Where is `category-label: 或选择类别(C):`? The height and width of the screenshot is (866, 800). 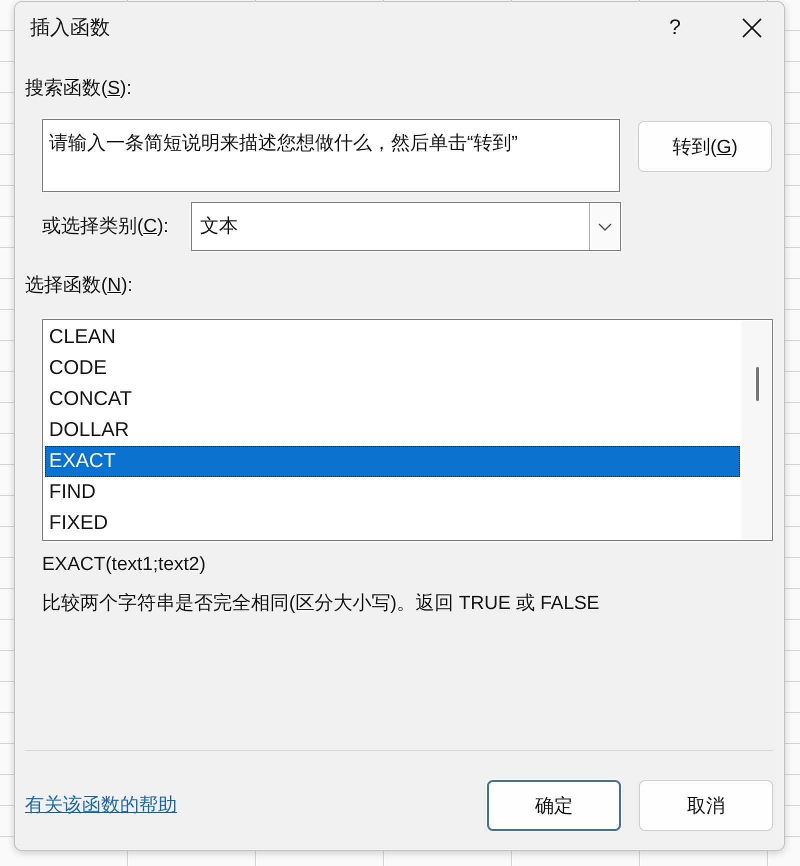
category-label: 或选择类别(C): is located at coordinates (106, 226).